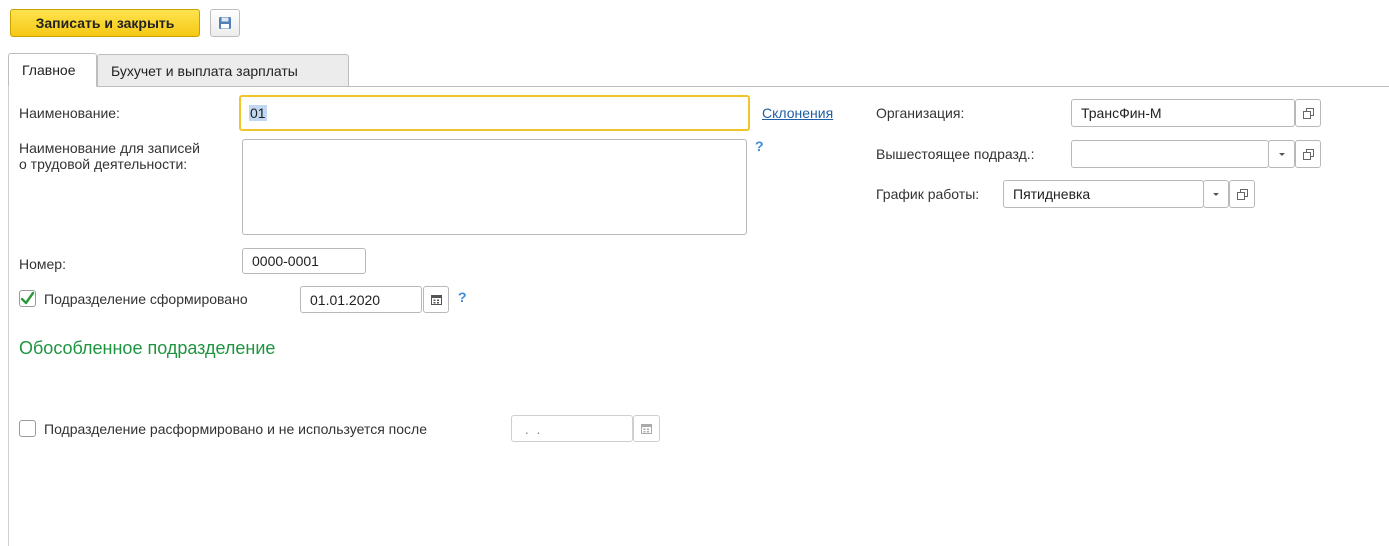 Image resolution: width=1389 pixels, height=546 pixels. I want to click on schedule-input: Пятидневка, so click(1103, 194).